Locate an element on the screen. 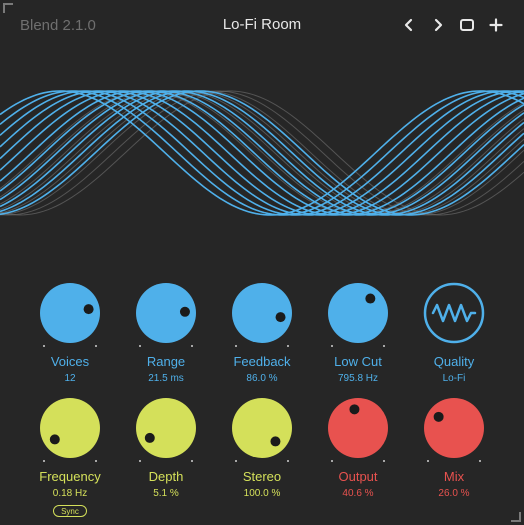  add-preset-button is located at coordinates (496, 25).